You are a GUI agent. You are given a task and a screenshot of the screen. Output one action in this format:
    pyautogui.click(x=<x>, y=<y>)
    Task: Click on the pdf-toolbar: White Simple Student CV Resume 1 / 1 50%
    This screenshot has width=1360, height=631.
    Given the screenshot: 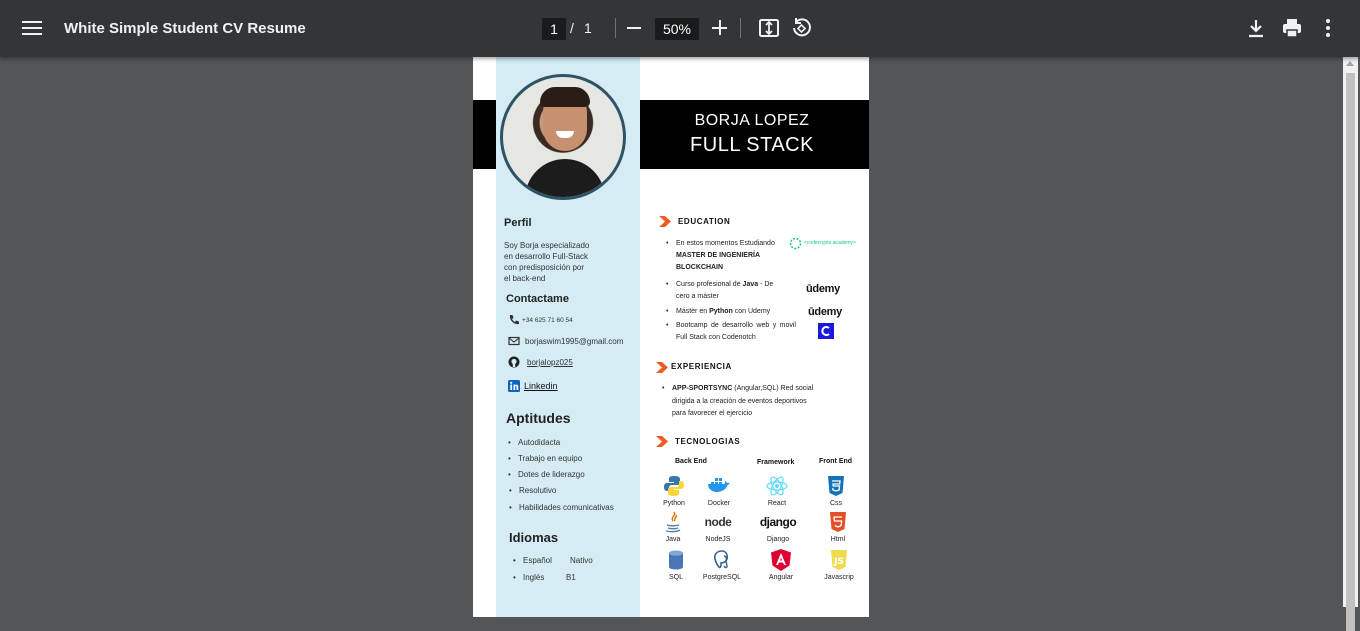 What is the action you would take?
    pyautogui.click(x=680, y=28)
    